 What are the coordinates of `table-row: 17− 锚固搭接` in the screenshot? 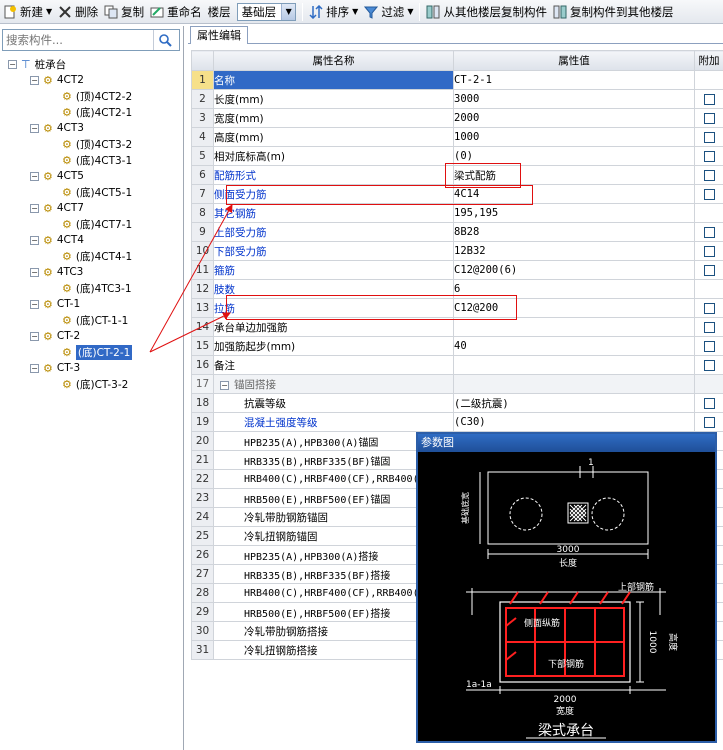 It's located at (457, 384).